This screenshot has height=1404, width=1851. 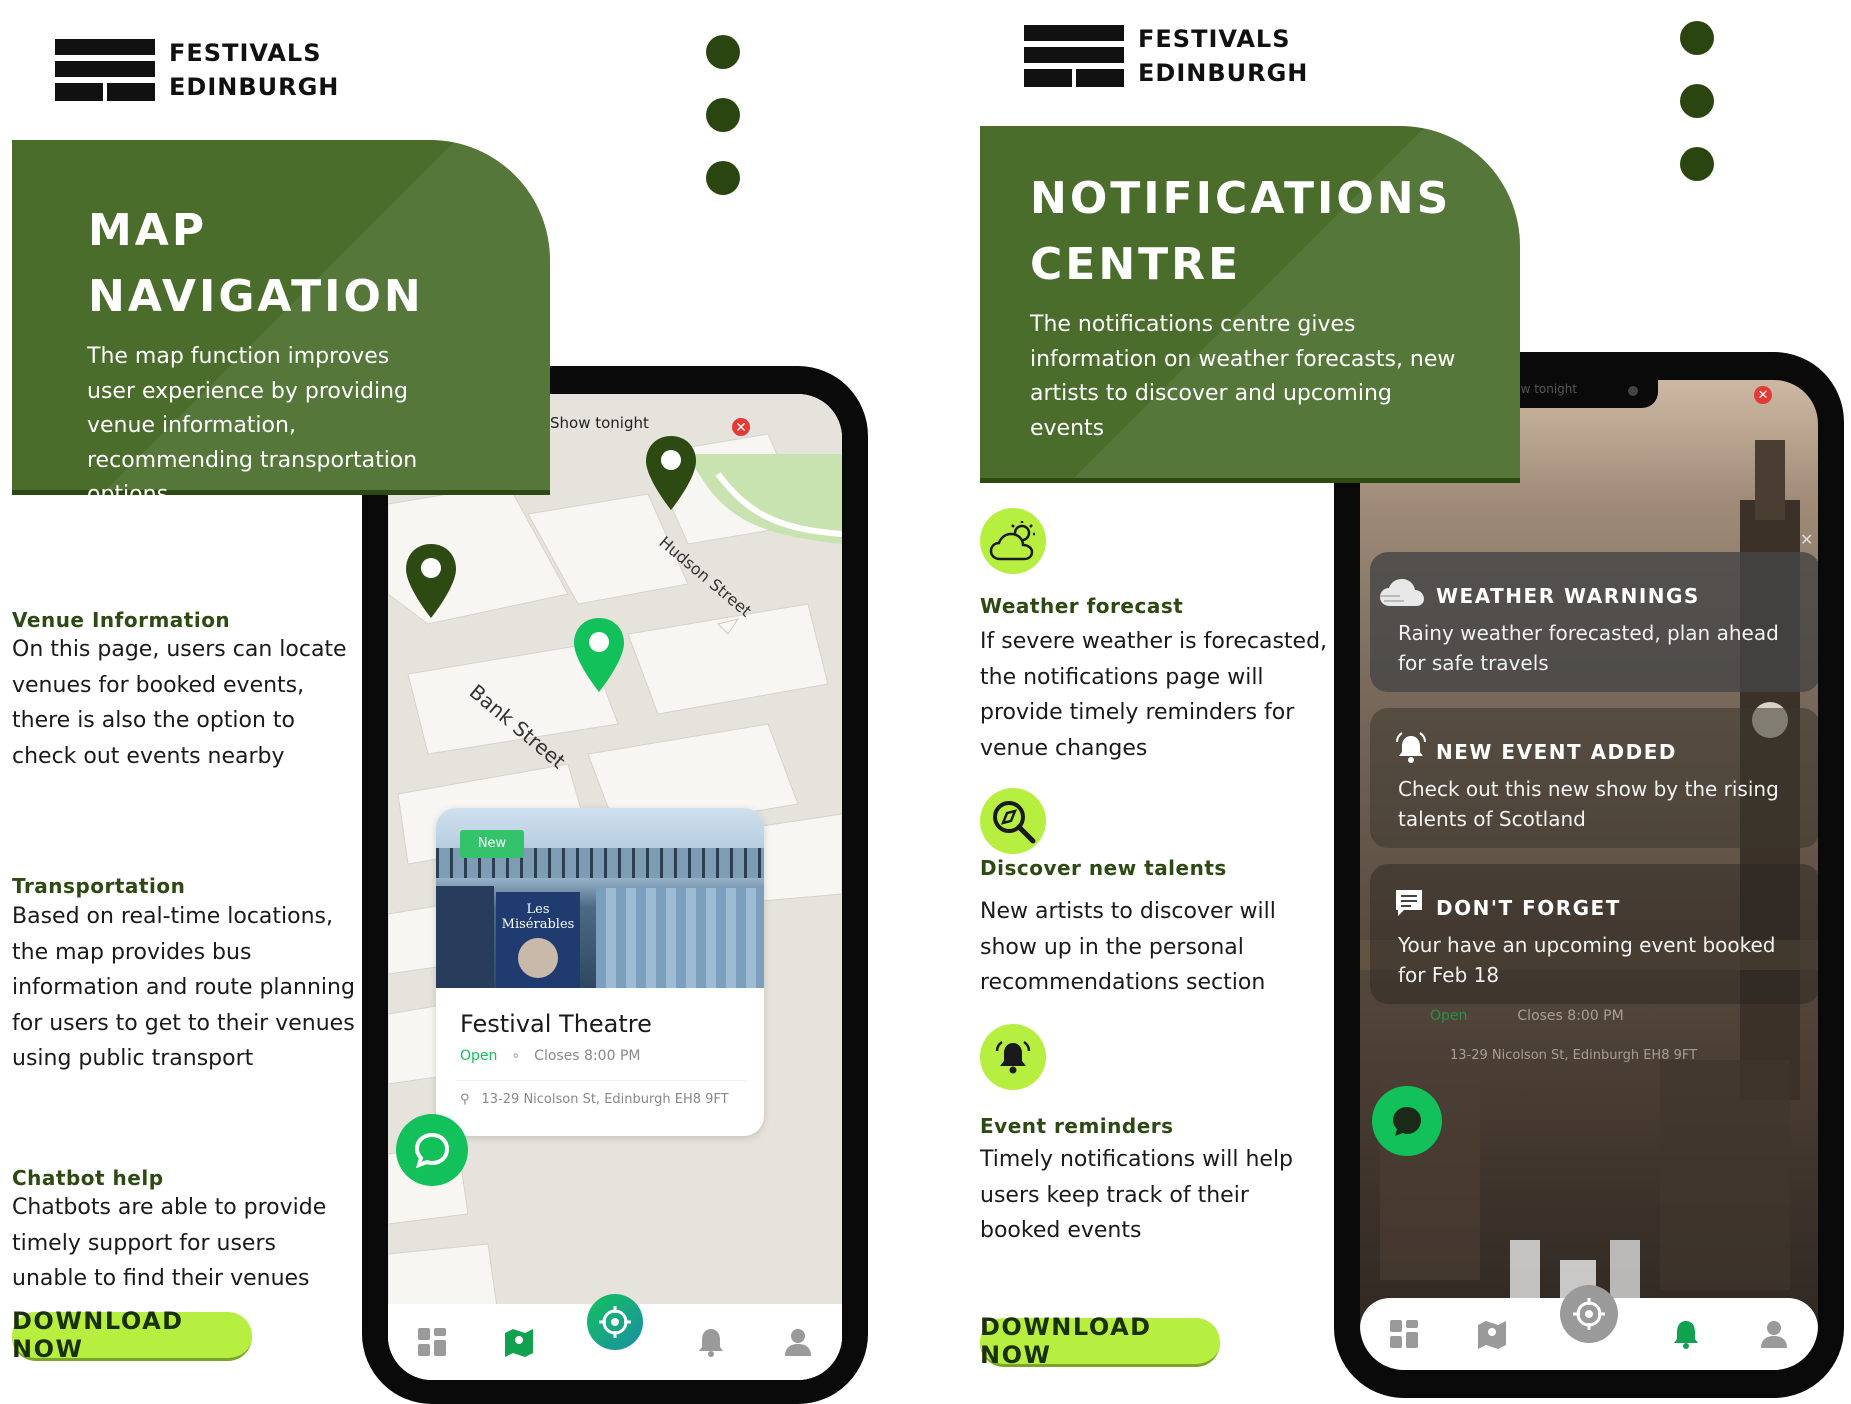 I want to click on weather-cloud-icon, so click(x=1402, y=592).